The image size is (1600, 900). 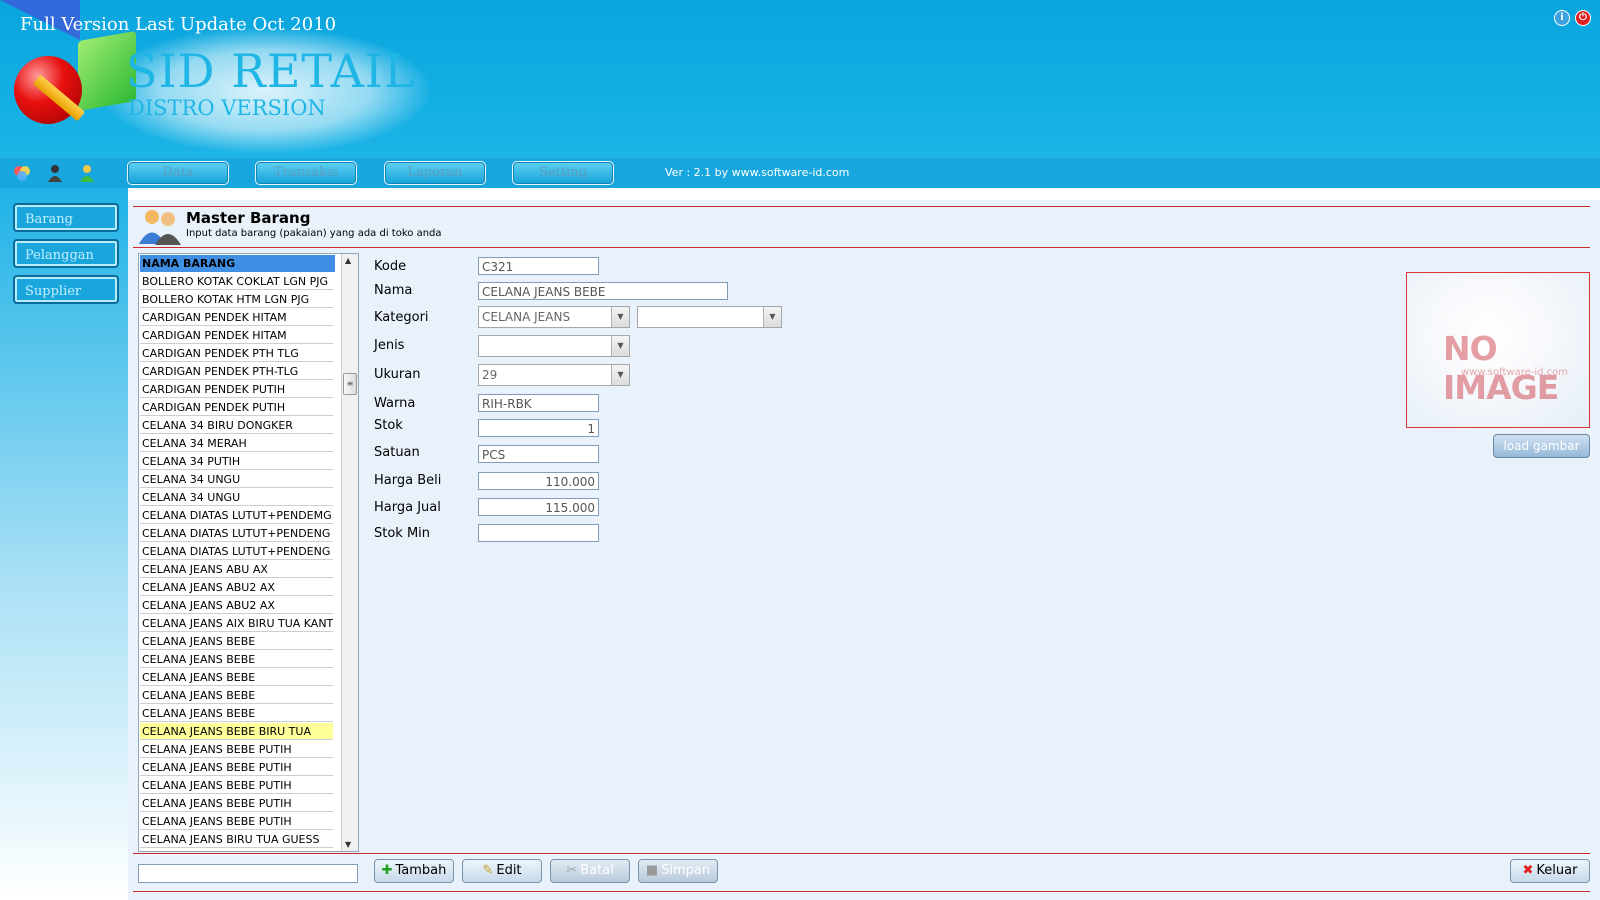 I want to click on user-dark-icon, so click(x=55, y=173).